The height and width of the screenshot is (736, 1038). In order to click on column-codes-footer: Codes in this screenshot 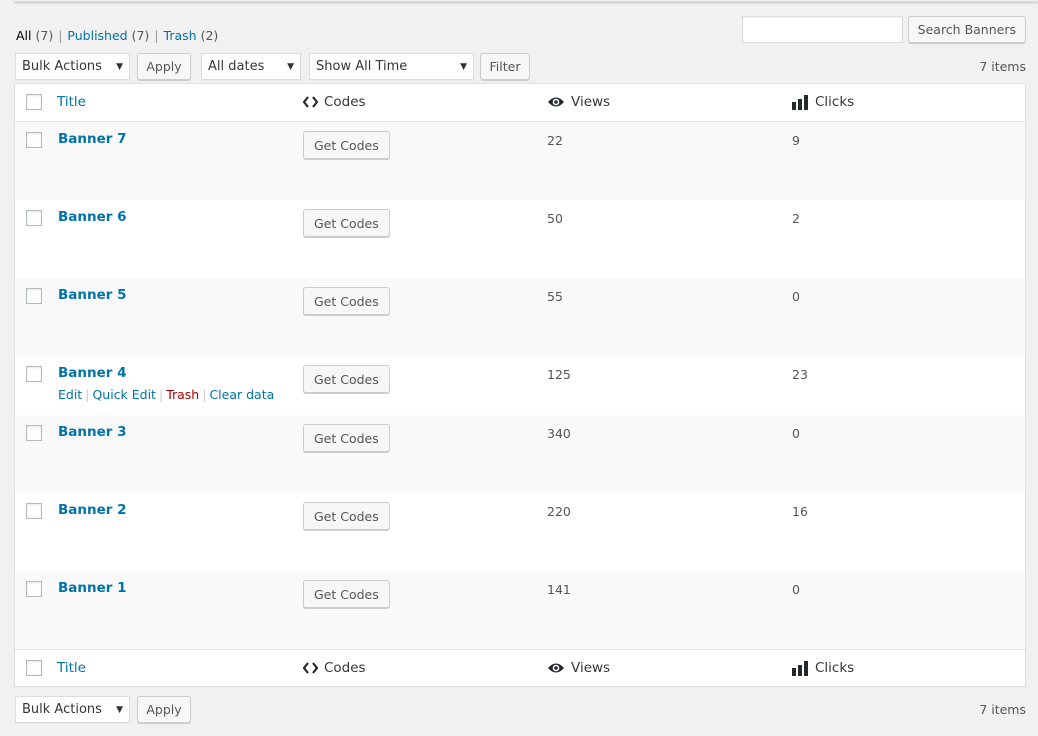, I will do `click(334, 668)`.